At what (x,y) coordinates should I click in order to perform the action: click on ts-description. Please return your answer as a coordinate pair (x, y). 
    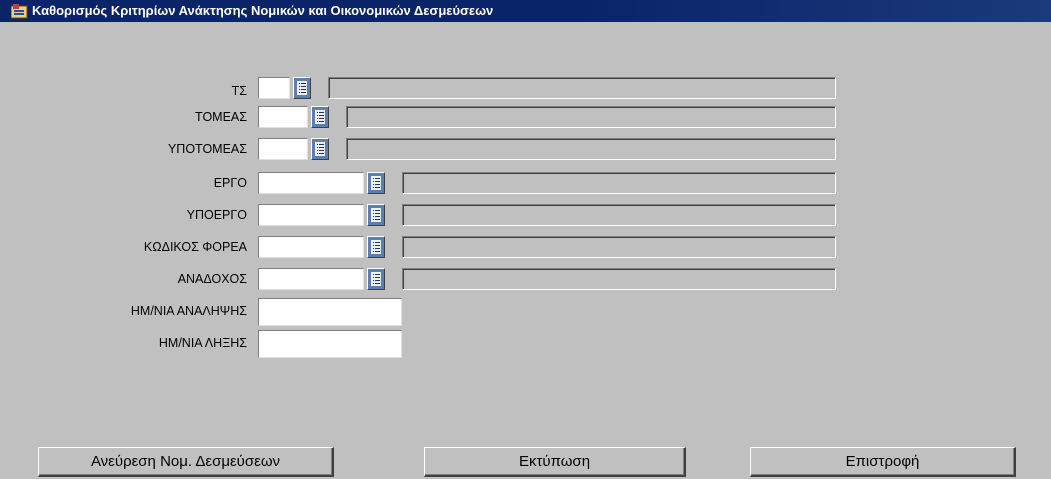
    Looking at the image, I should click on (582, 88).